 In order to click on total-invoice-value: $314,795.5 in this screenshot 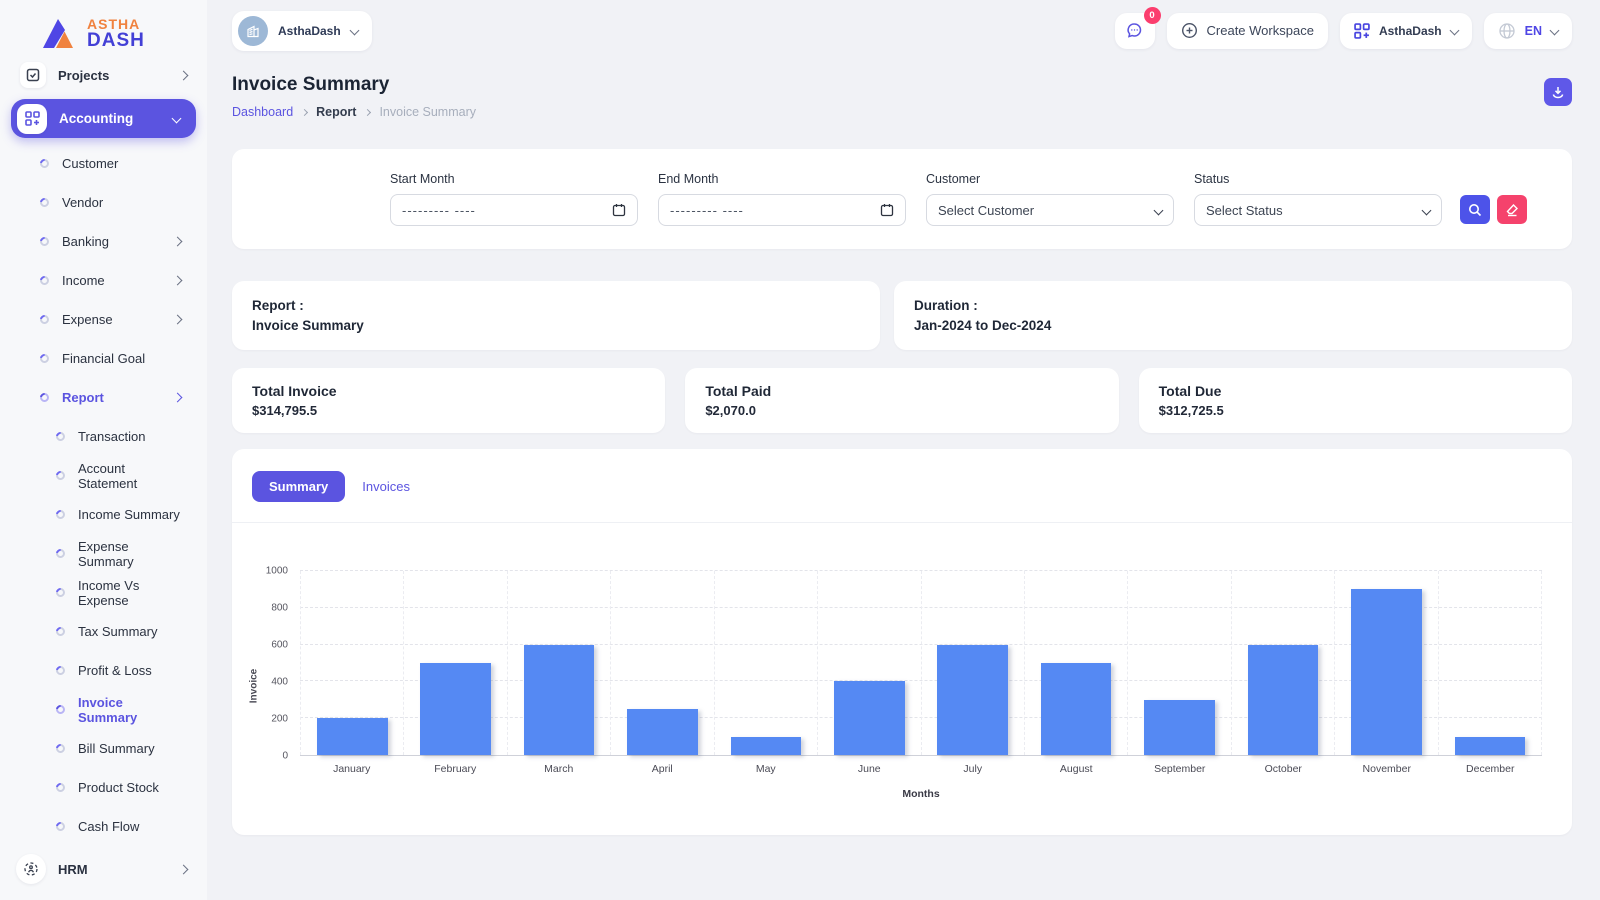, I will do `click(285, 410)`.